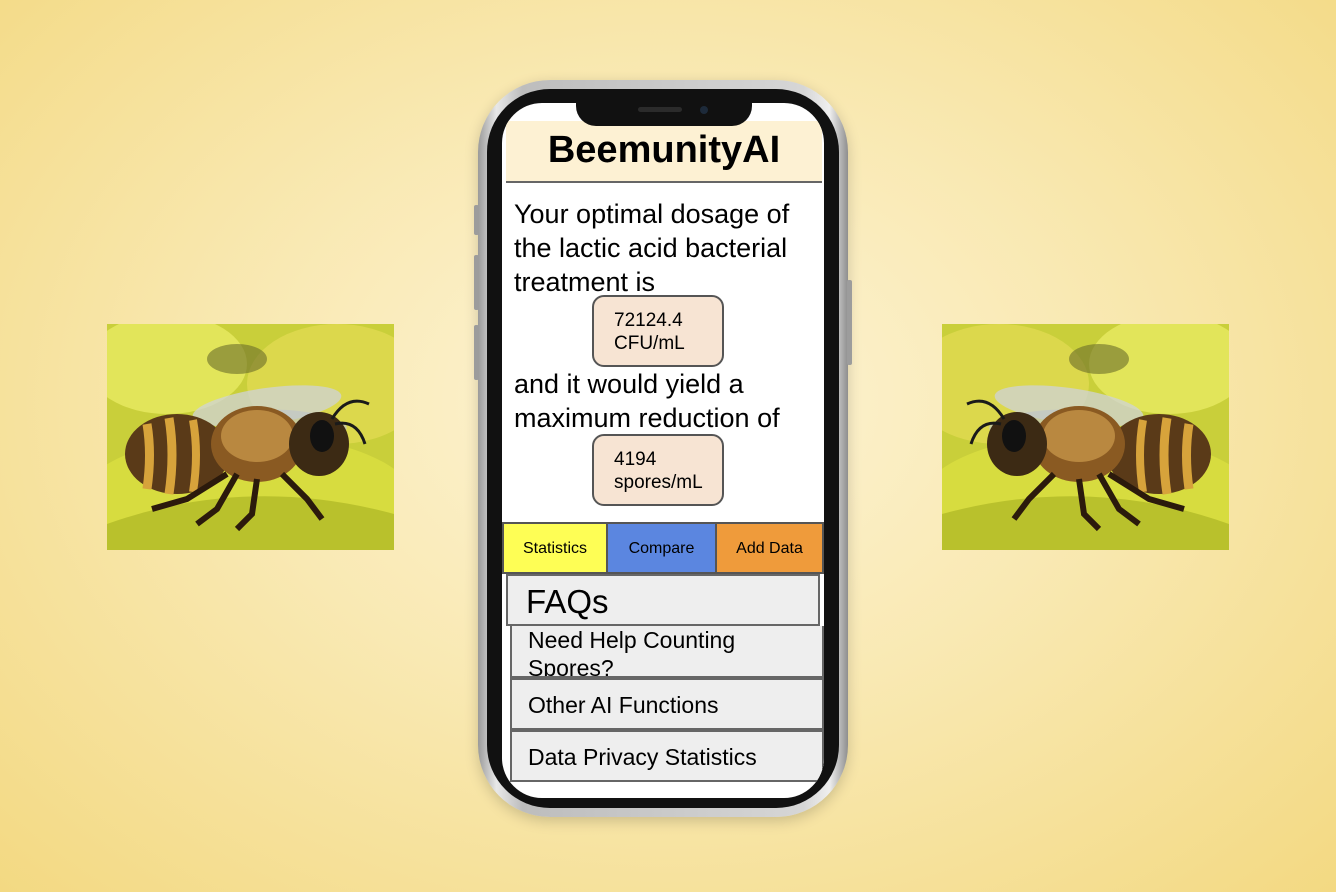 The height and width of the screenshot is (892, 1336). I want to click on bee-photo-right, so click(1085, 437).